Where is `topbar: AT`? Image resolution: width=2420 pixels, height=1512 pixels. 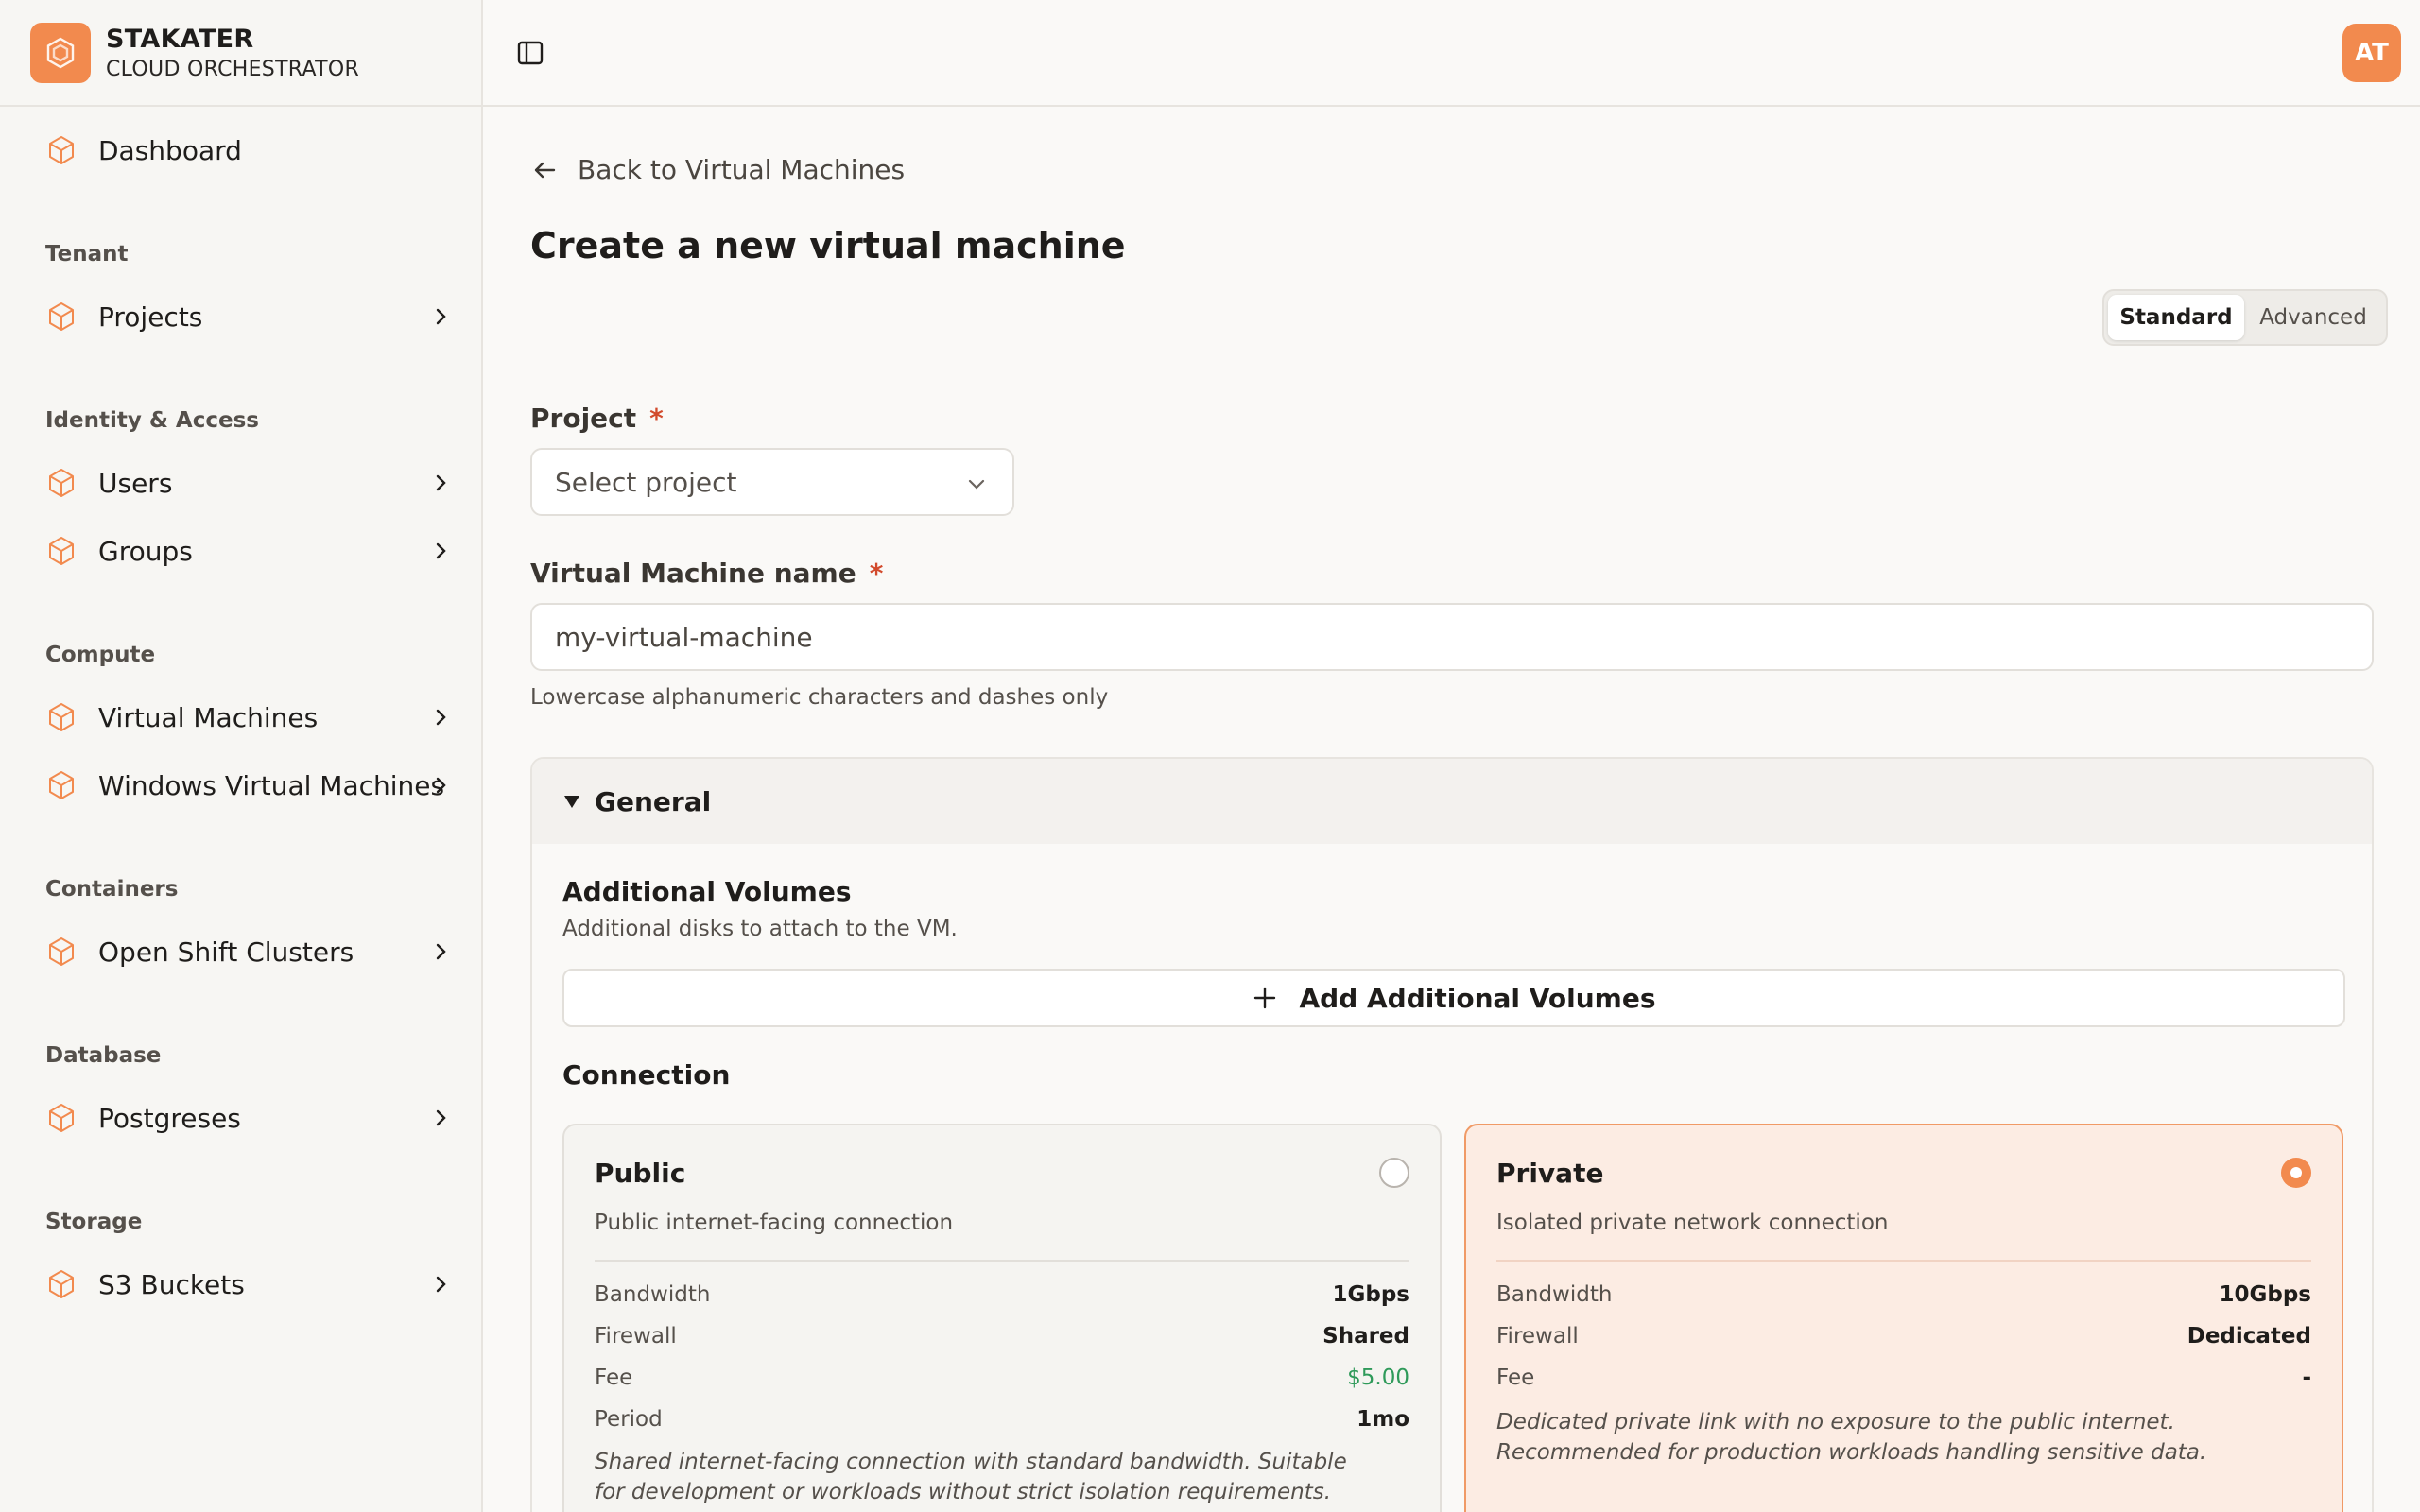
topbar: AT is located at coordinates (1452, 53).